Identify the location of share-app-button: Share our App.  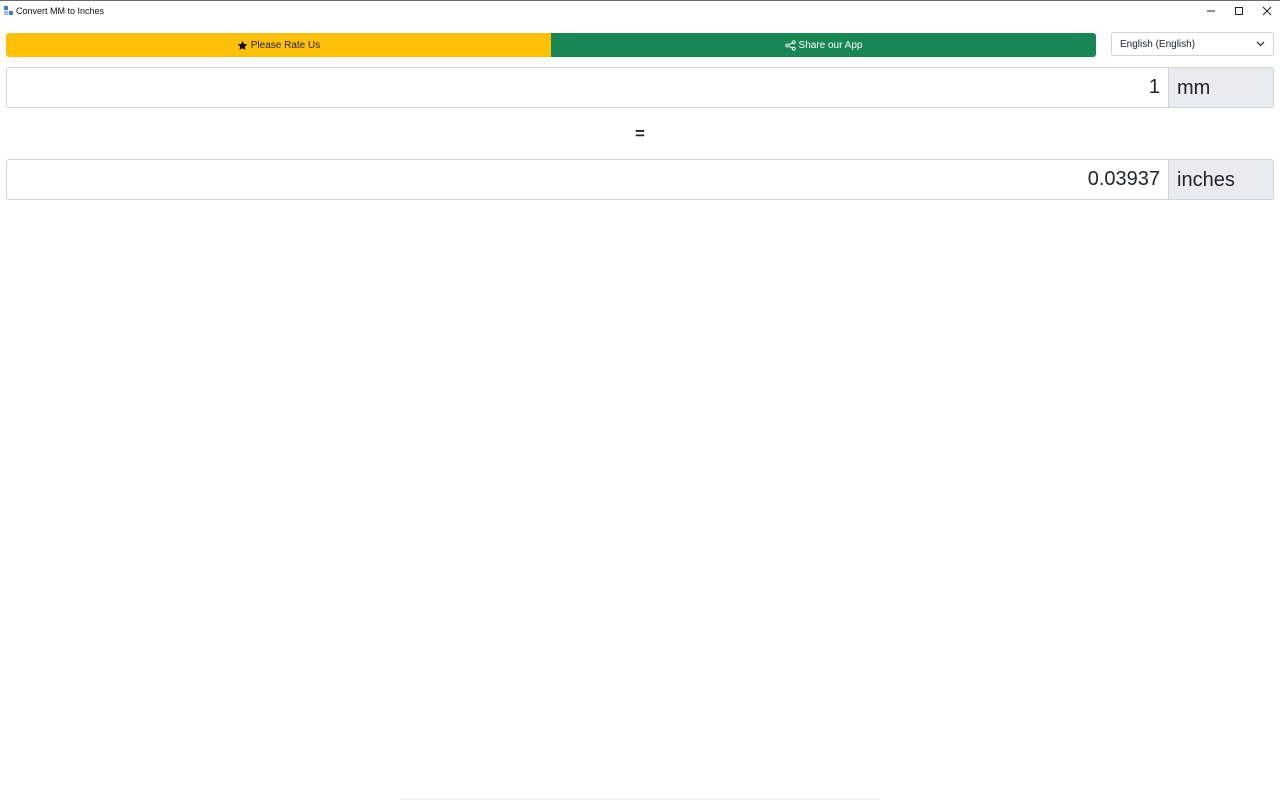
(823, 45).